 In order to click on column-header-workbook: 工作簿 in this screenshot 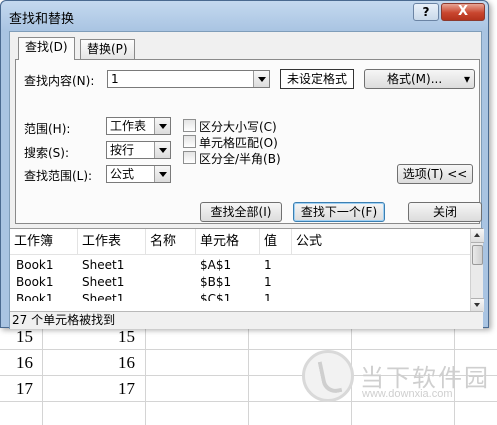, I will do `click(44, 242)`.